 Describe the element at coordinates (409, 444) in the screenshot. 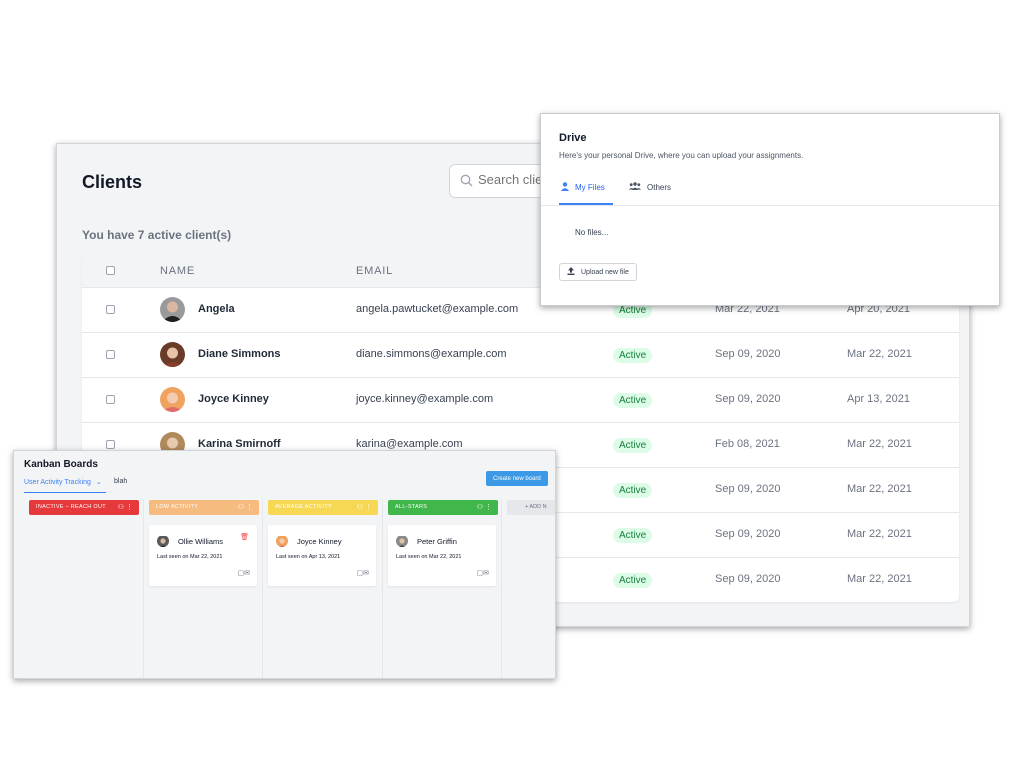

I see `client-email: karina@example.com` at that location.